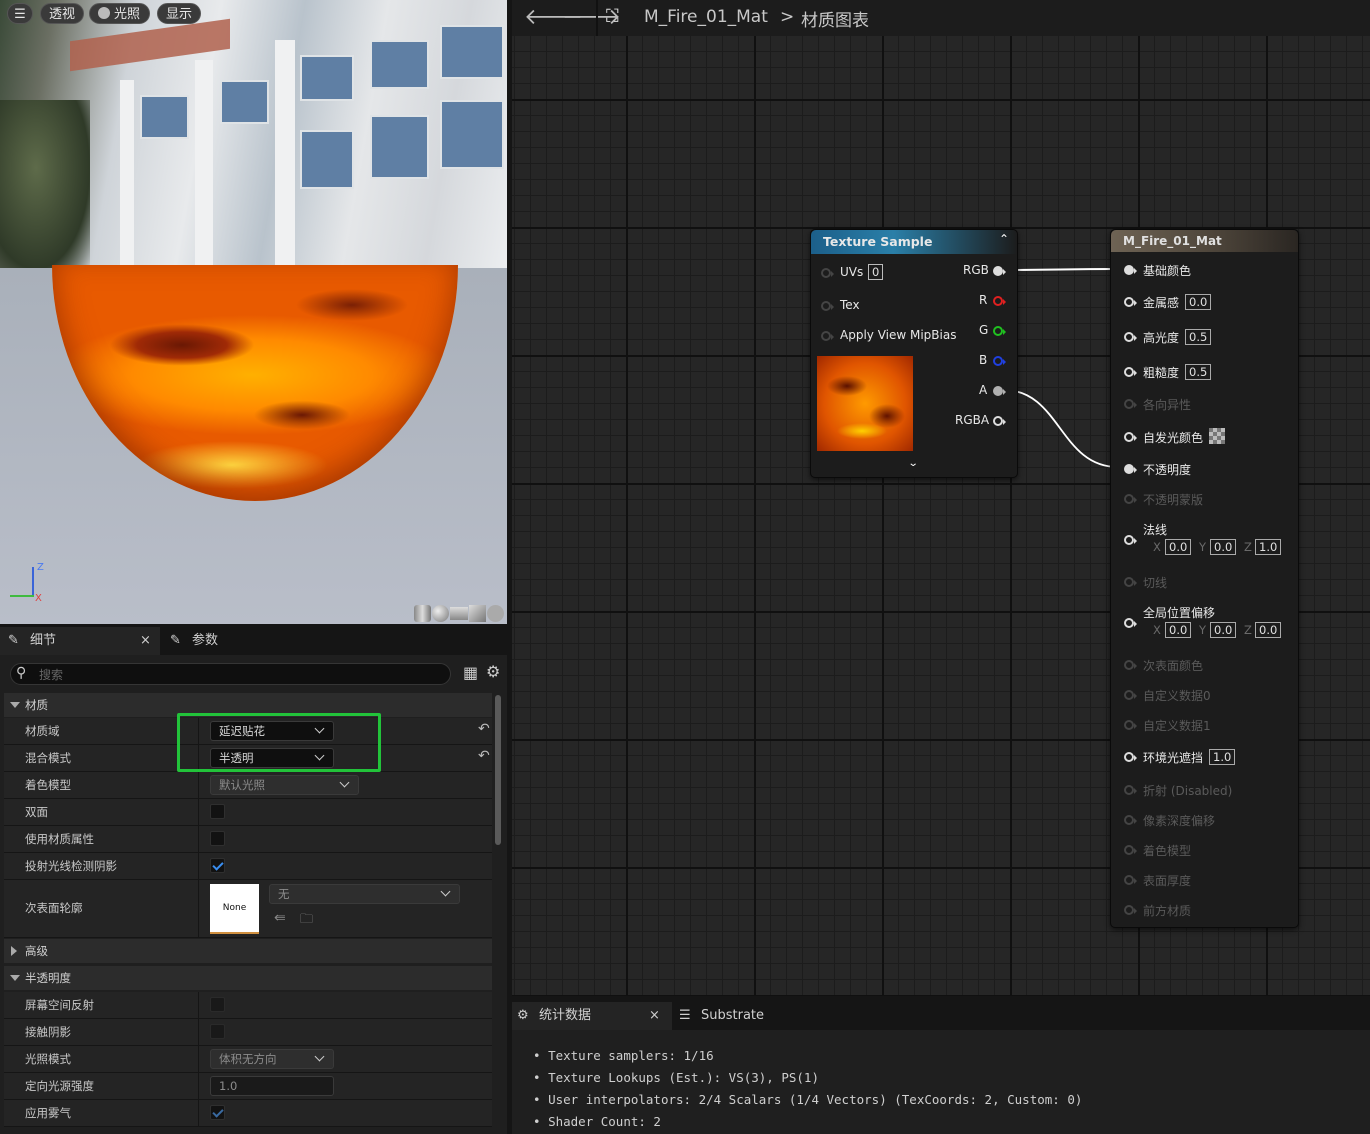  Describe the element at coordinates (1173, 758) in the screenshot. I see `ambient-occlusion-label: 环境光遮挡` at that location.